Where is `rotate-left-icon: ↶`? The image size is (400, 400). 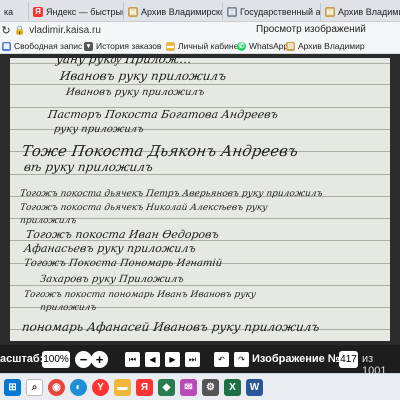 rotate-left-icon: ↶ is located at coordinates (221, 359).